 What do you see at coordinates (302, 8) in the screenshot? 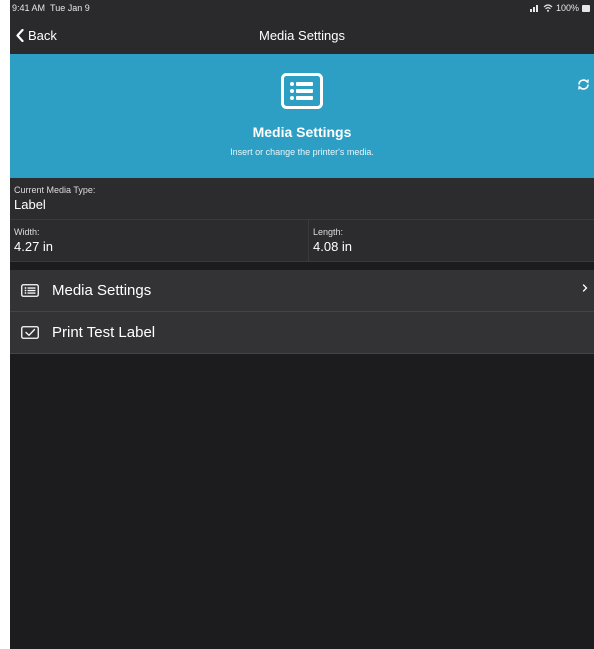
I see `status-bar: 9:41 AM Tue Jan 9 100%` at bounding box center [302, 8].